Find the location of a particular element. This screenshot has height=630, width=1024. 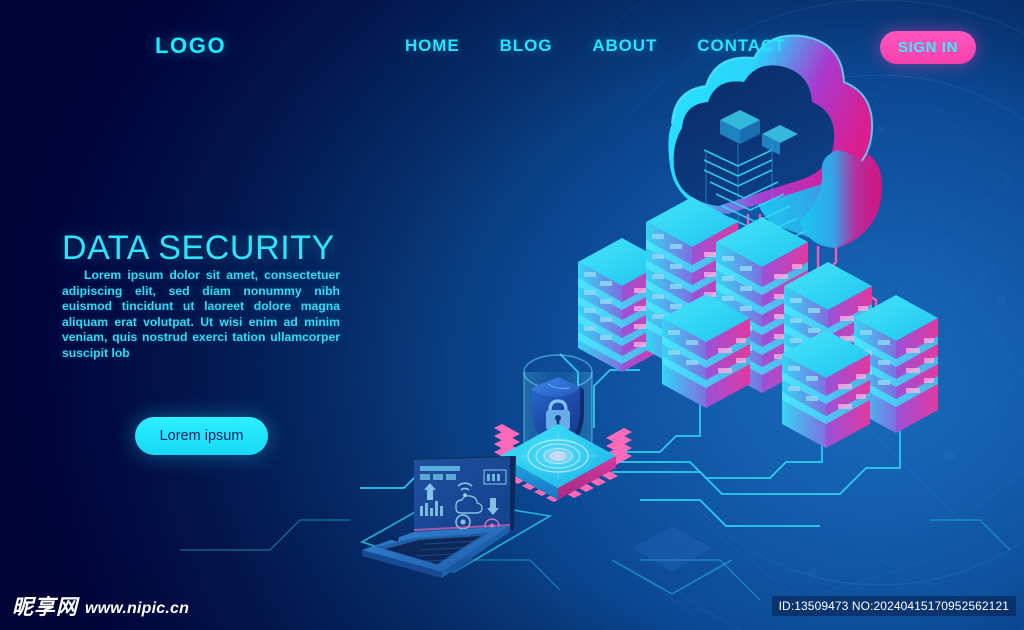

watermark-logo: 昵享网 www.nipic.cn is located at coordinates (100, 607).